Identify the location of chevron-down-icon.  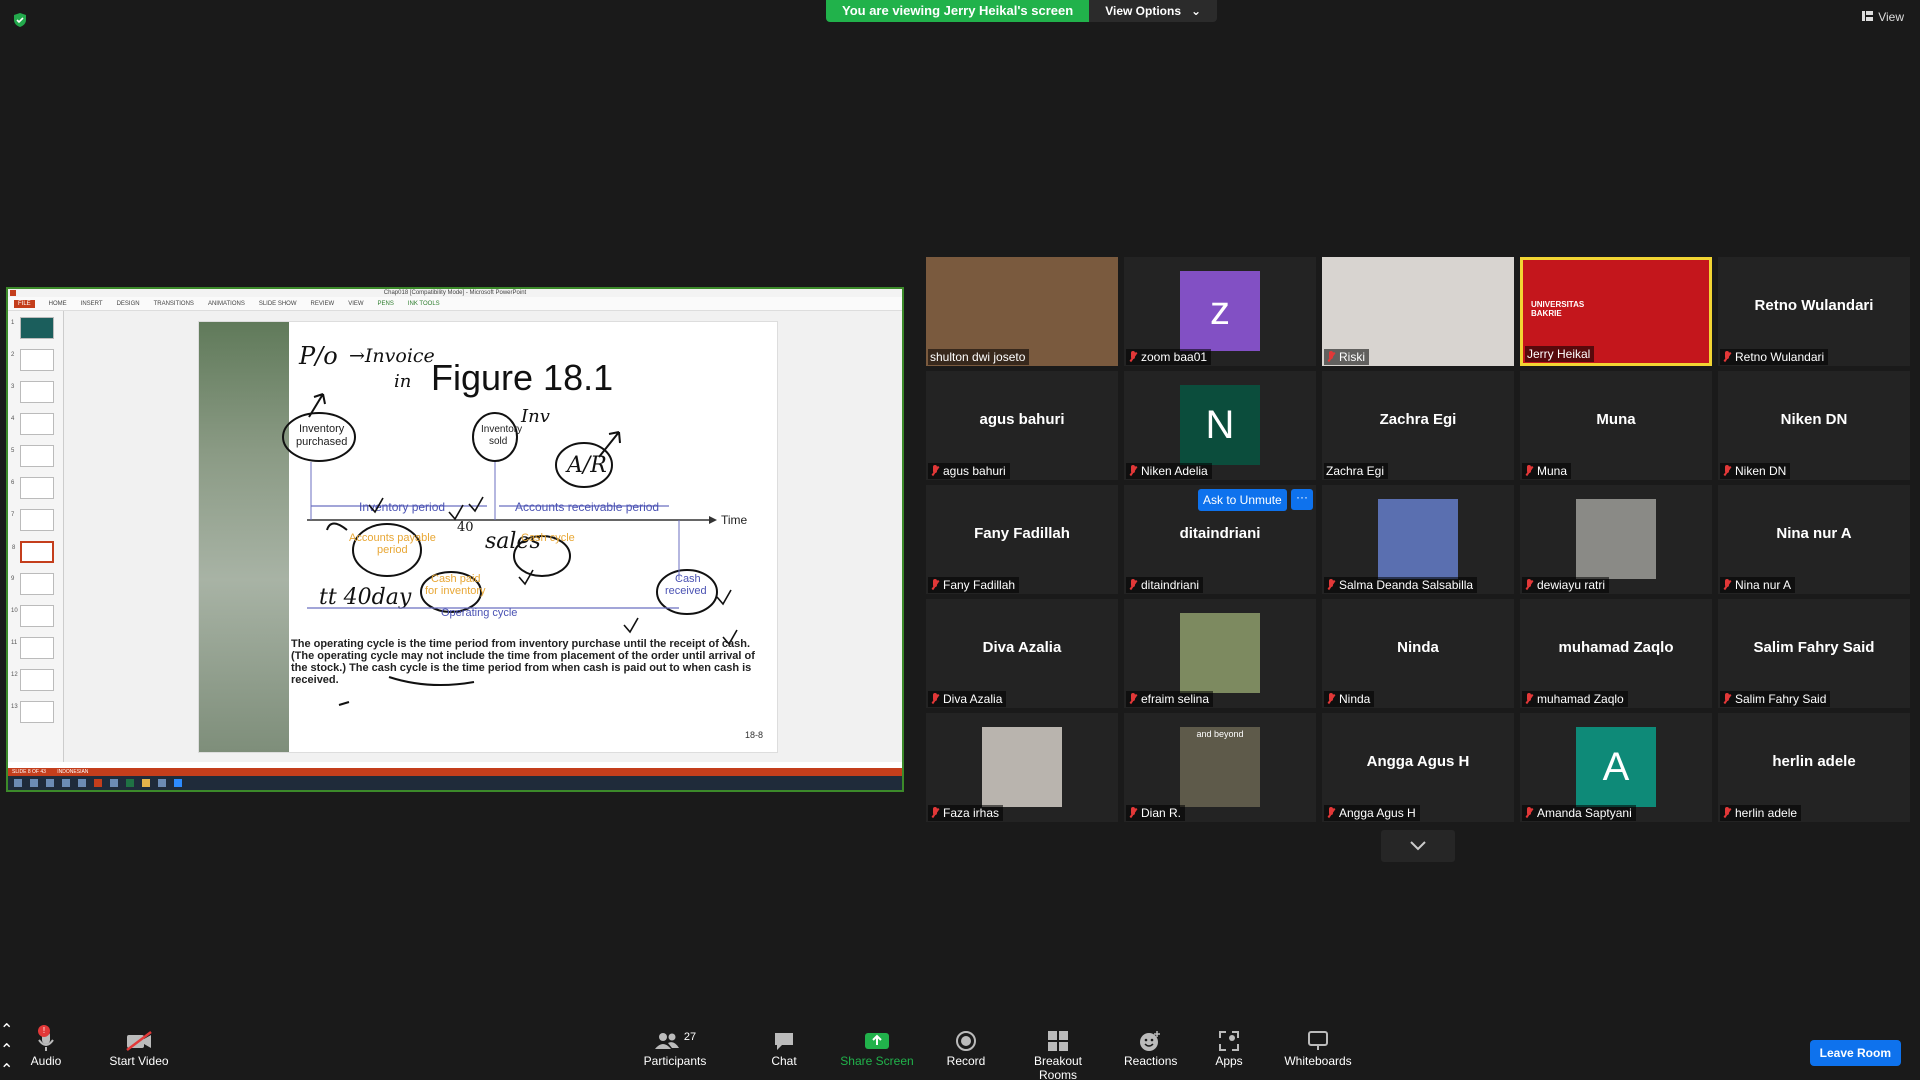
(1418, 846).